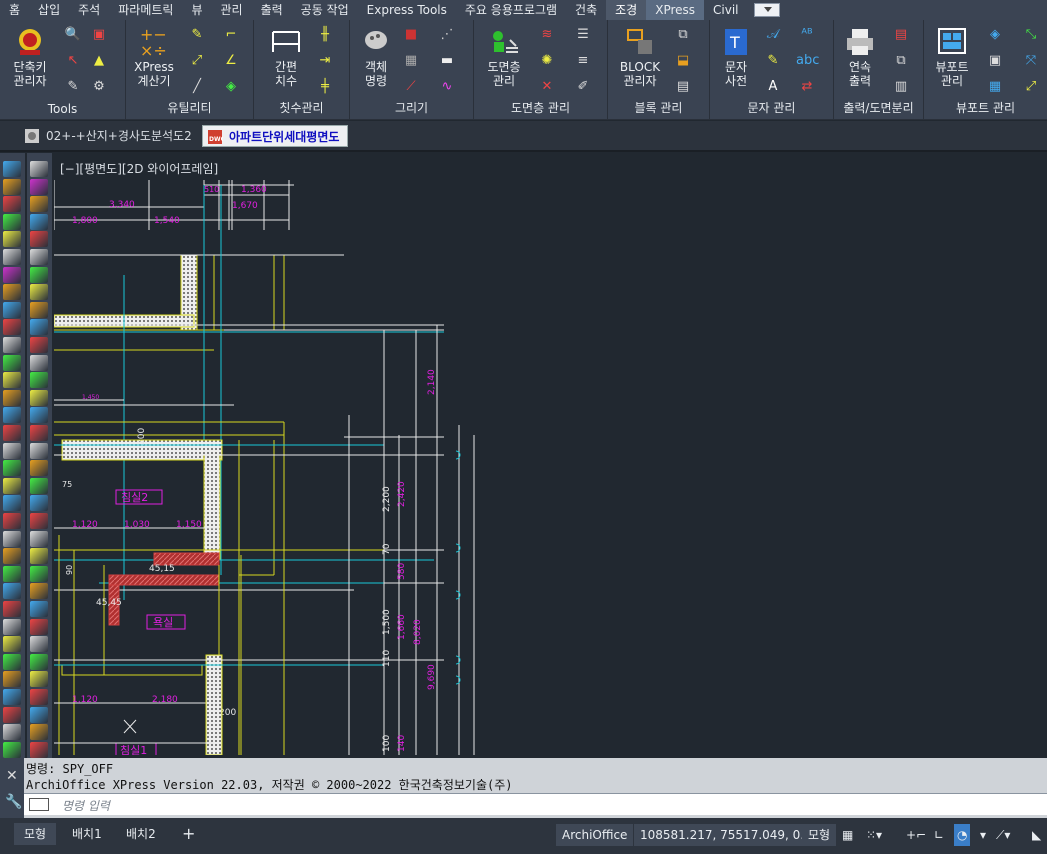 This screenshot has height=854, width=1047. I want to click on layer-manager-button: 도면층 관리, so click(504, 57).